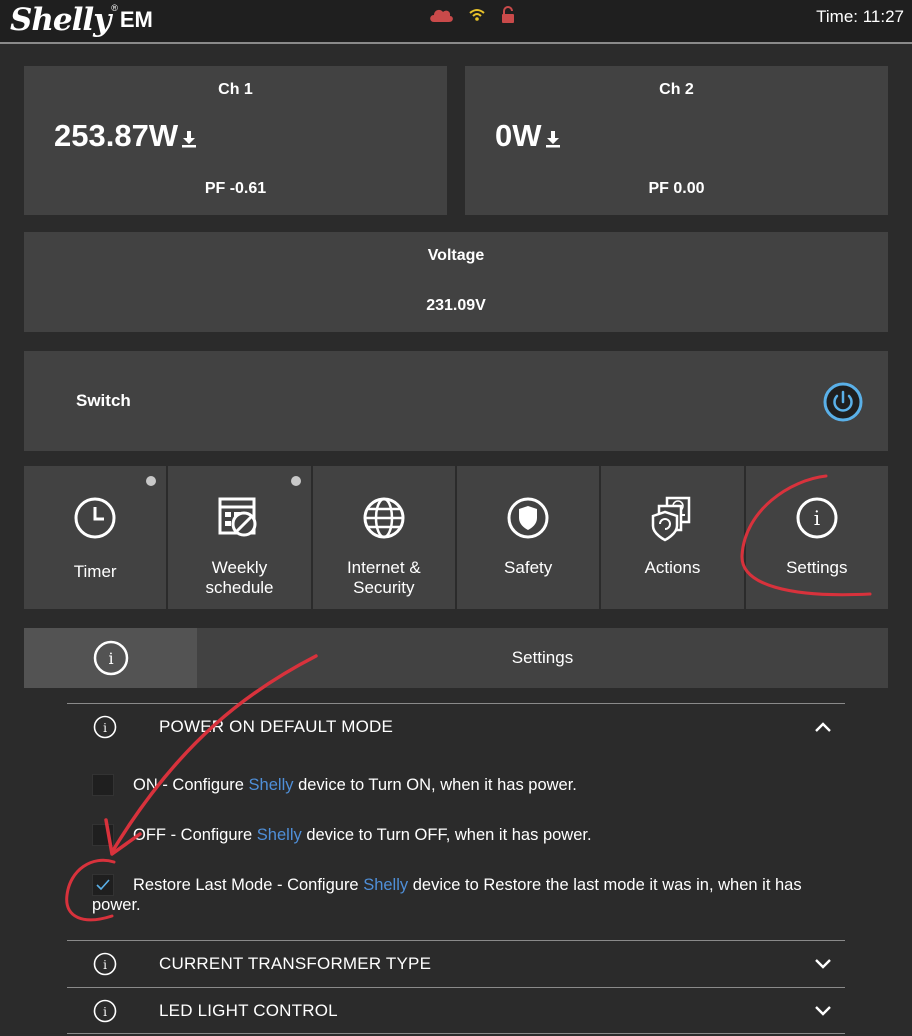 This screenshot has height=1036, width=912. Describe the element at coordinates (446, 835) in the screenshot. I see `option-text-suffix: device to Turn OFF, when it has power.` at that location.